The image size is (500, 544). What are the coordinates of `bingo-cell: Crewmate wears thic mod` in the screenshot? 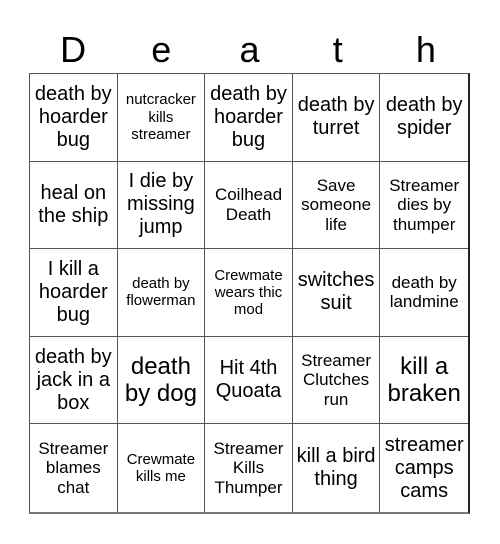 It's located at (249, 293).